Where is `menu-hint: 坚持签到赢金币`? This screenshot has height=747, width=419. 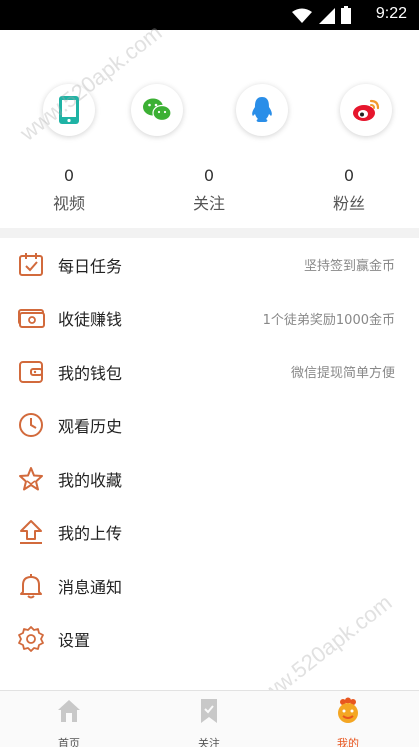
menu-hint: 坚持签到赢金币 is located at coordinates (349, 267).